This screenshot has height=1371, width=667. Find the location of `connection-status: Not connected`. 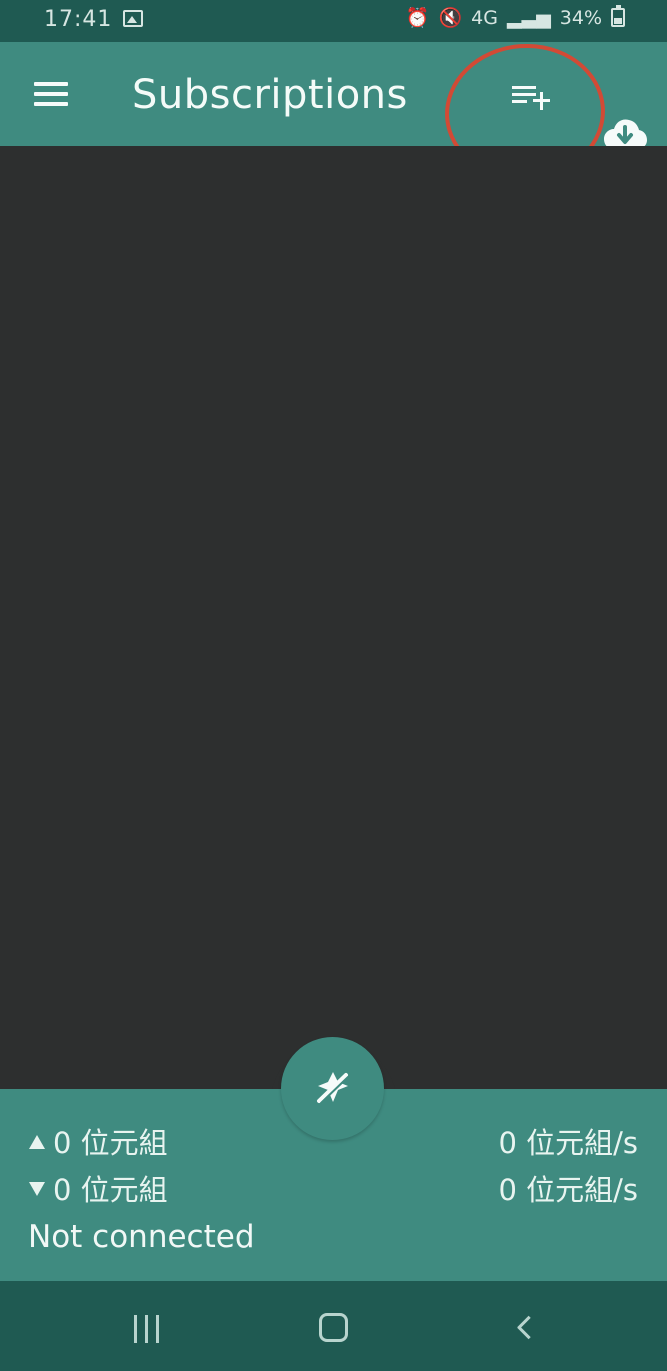

connection-status: Not connected is located at coordinates (141, 1237).